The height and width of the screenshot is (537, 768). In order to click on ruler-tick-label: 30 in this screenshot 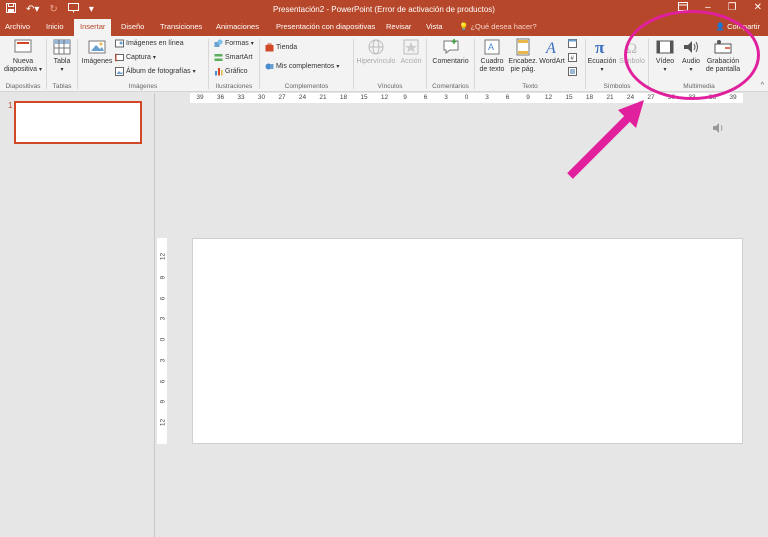, I will do `click(261, 97)`.